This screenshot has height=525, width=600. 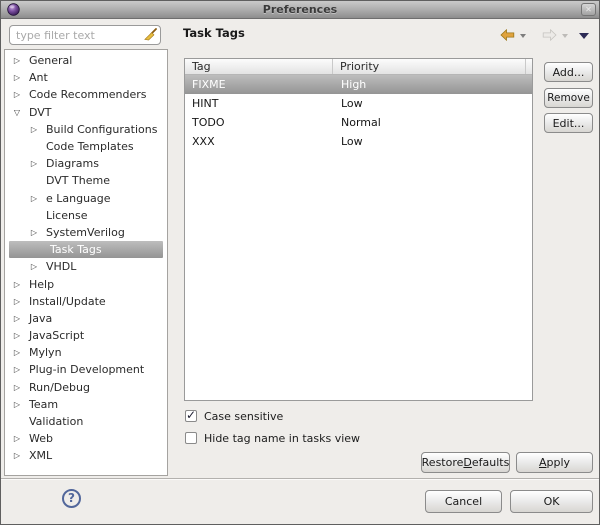 I want to click on checkmark-icon: ✓, so click(x=191, y=415).